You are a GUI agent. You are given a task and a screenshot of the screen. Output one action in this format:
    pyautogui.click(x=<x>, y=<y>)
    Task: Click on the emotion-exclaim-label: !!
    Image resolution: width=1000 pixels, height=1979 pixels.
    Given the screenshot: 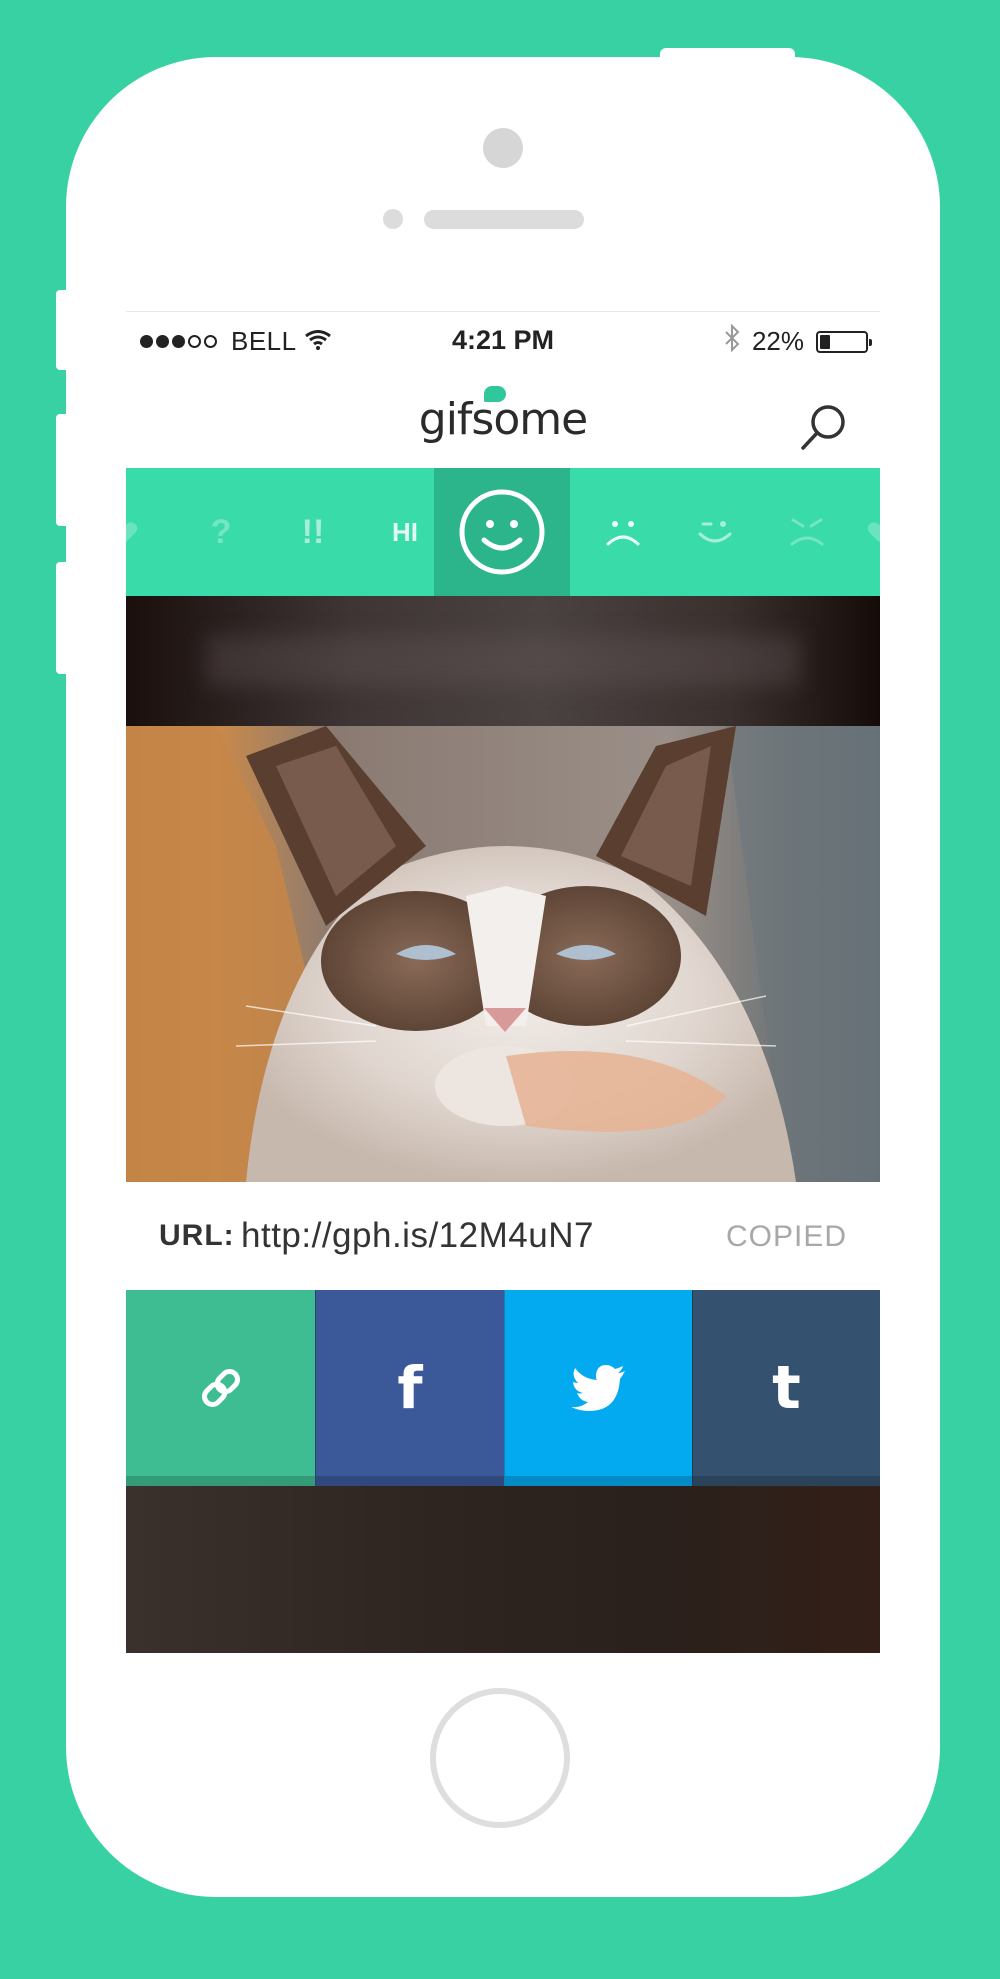 What is the action you would take?
    pyautogui.click(x=313, y=531)
    